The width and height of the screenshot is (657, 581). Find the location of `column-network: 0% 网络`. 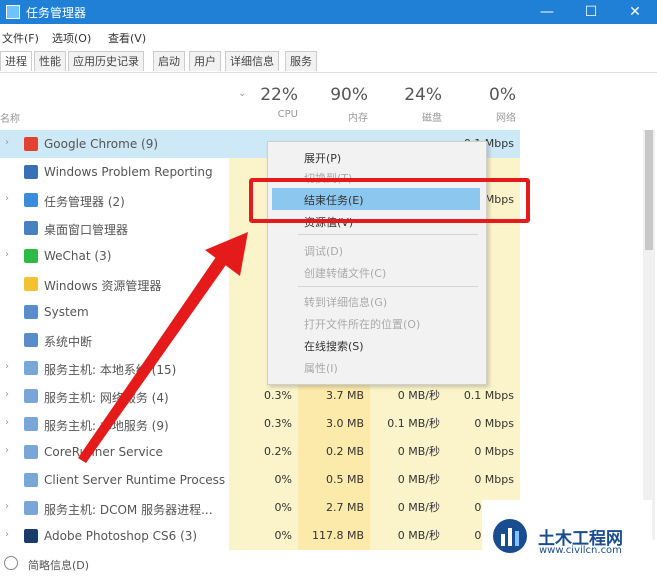

column-network: 0% 网络 is located at coordinates (481, 104).